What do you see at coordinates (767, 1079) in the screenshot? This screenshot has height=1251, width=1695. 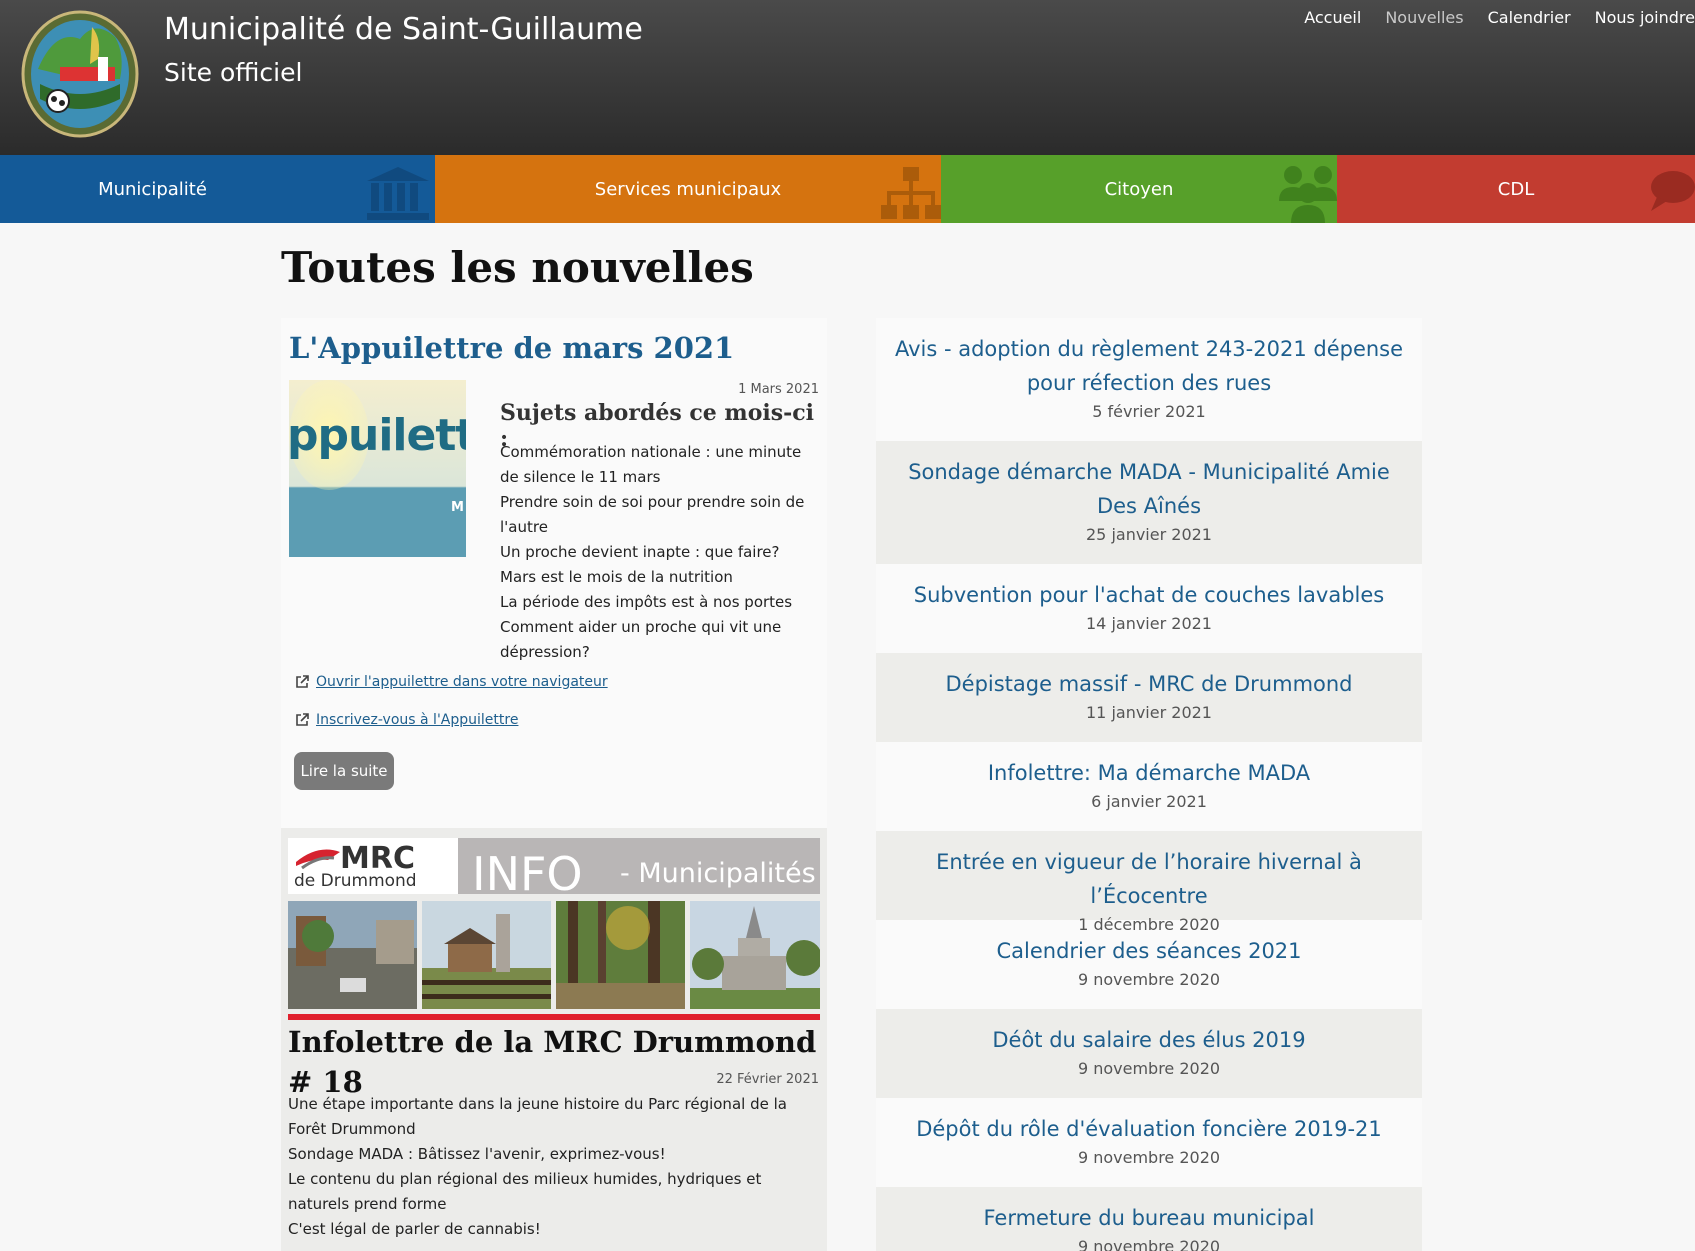 I see `news-card-date: 22 Février 2021` at bounding box center [767, 1079].